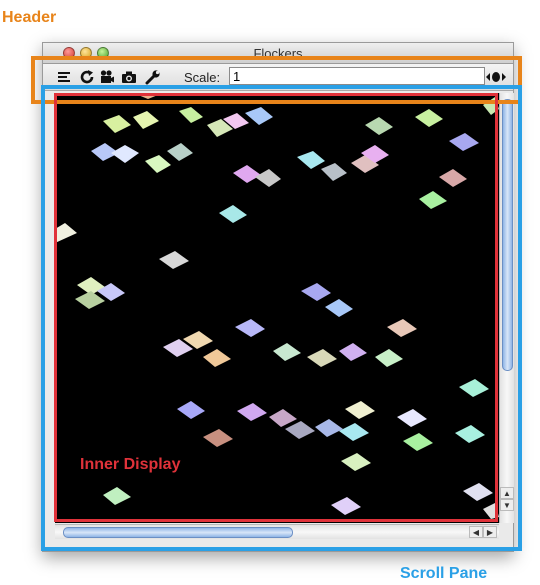 The width and height of the screenshot is (540, 585). What do you see at coordinates (507, 493) in the screenshot?
I see `scroll-up-button: ▲` at bounding box center [507, 493].